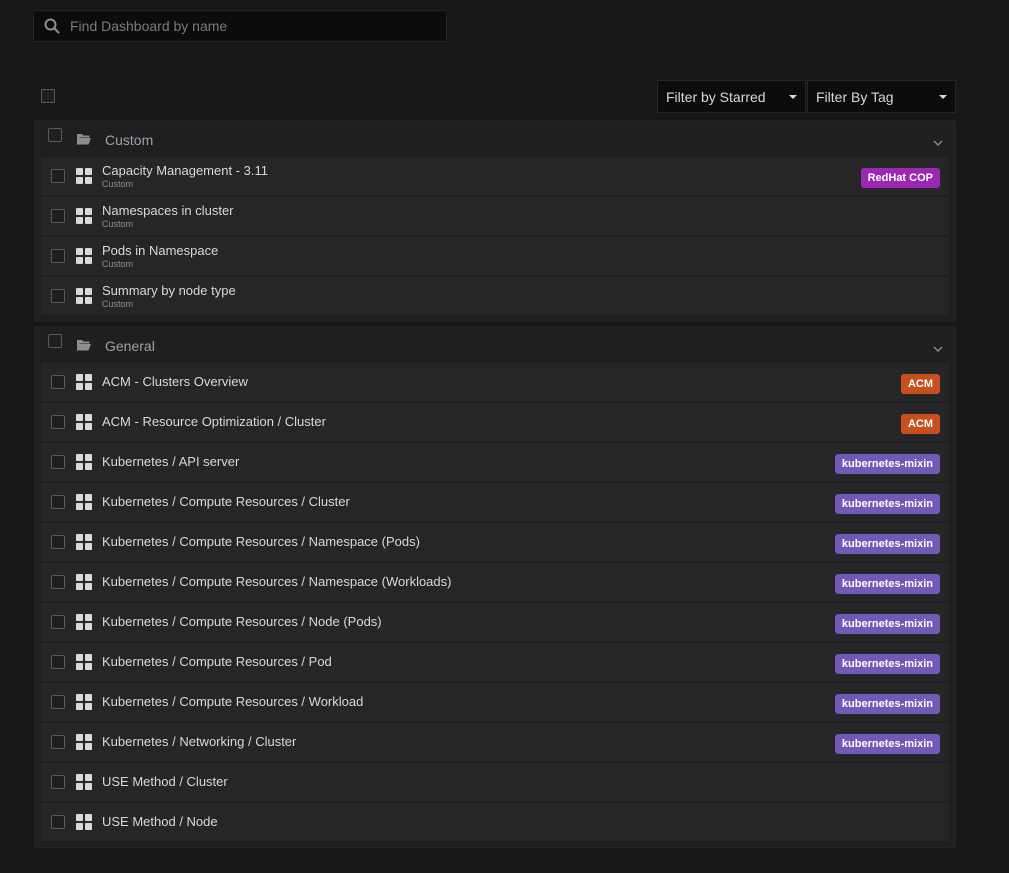 The height and width of the screenshot is (873, 1009). Describe the element at coordinates (250, 26) in the screenshot. I see `search-input` at that location.